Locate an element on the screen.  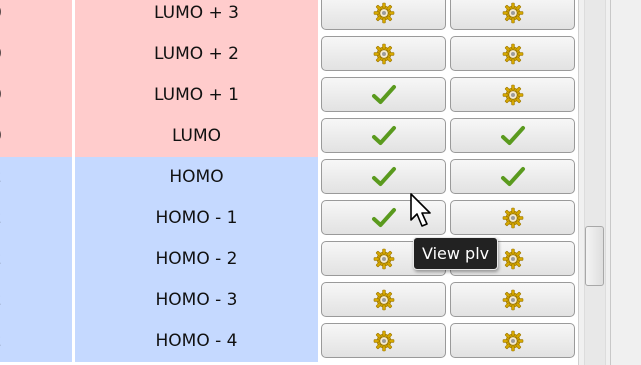
orbital-label-cell: LUMO + 2 is located at coordinates (196, 54).